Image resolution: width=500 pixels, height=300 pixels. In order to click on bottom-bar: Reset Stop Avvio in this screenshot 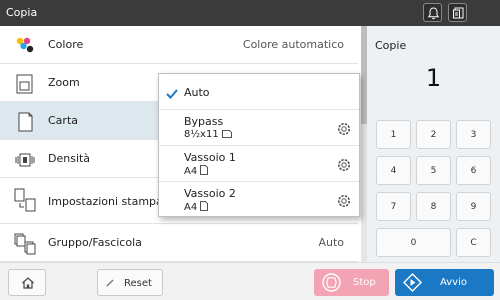, I will do `click(250, 281)`.